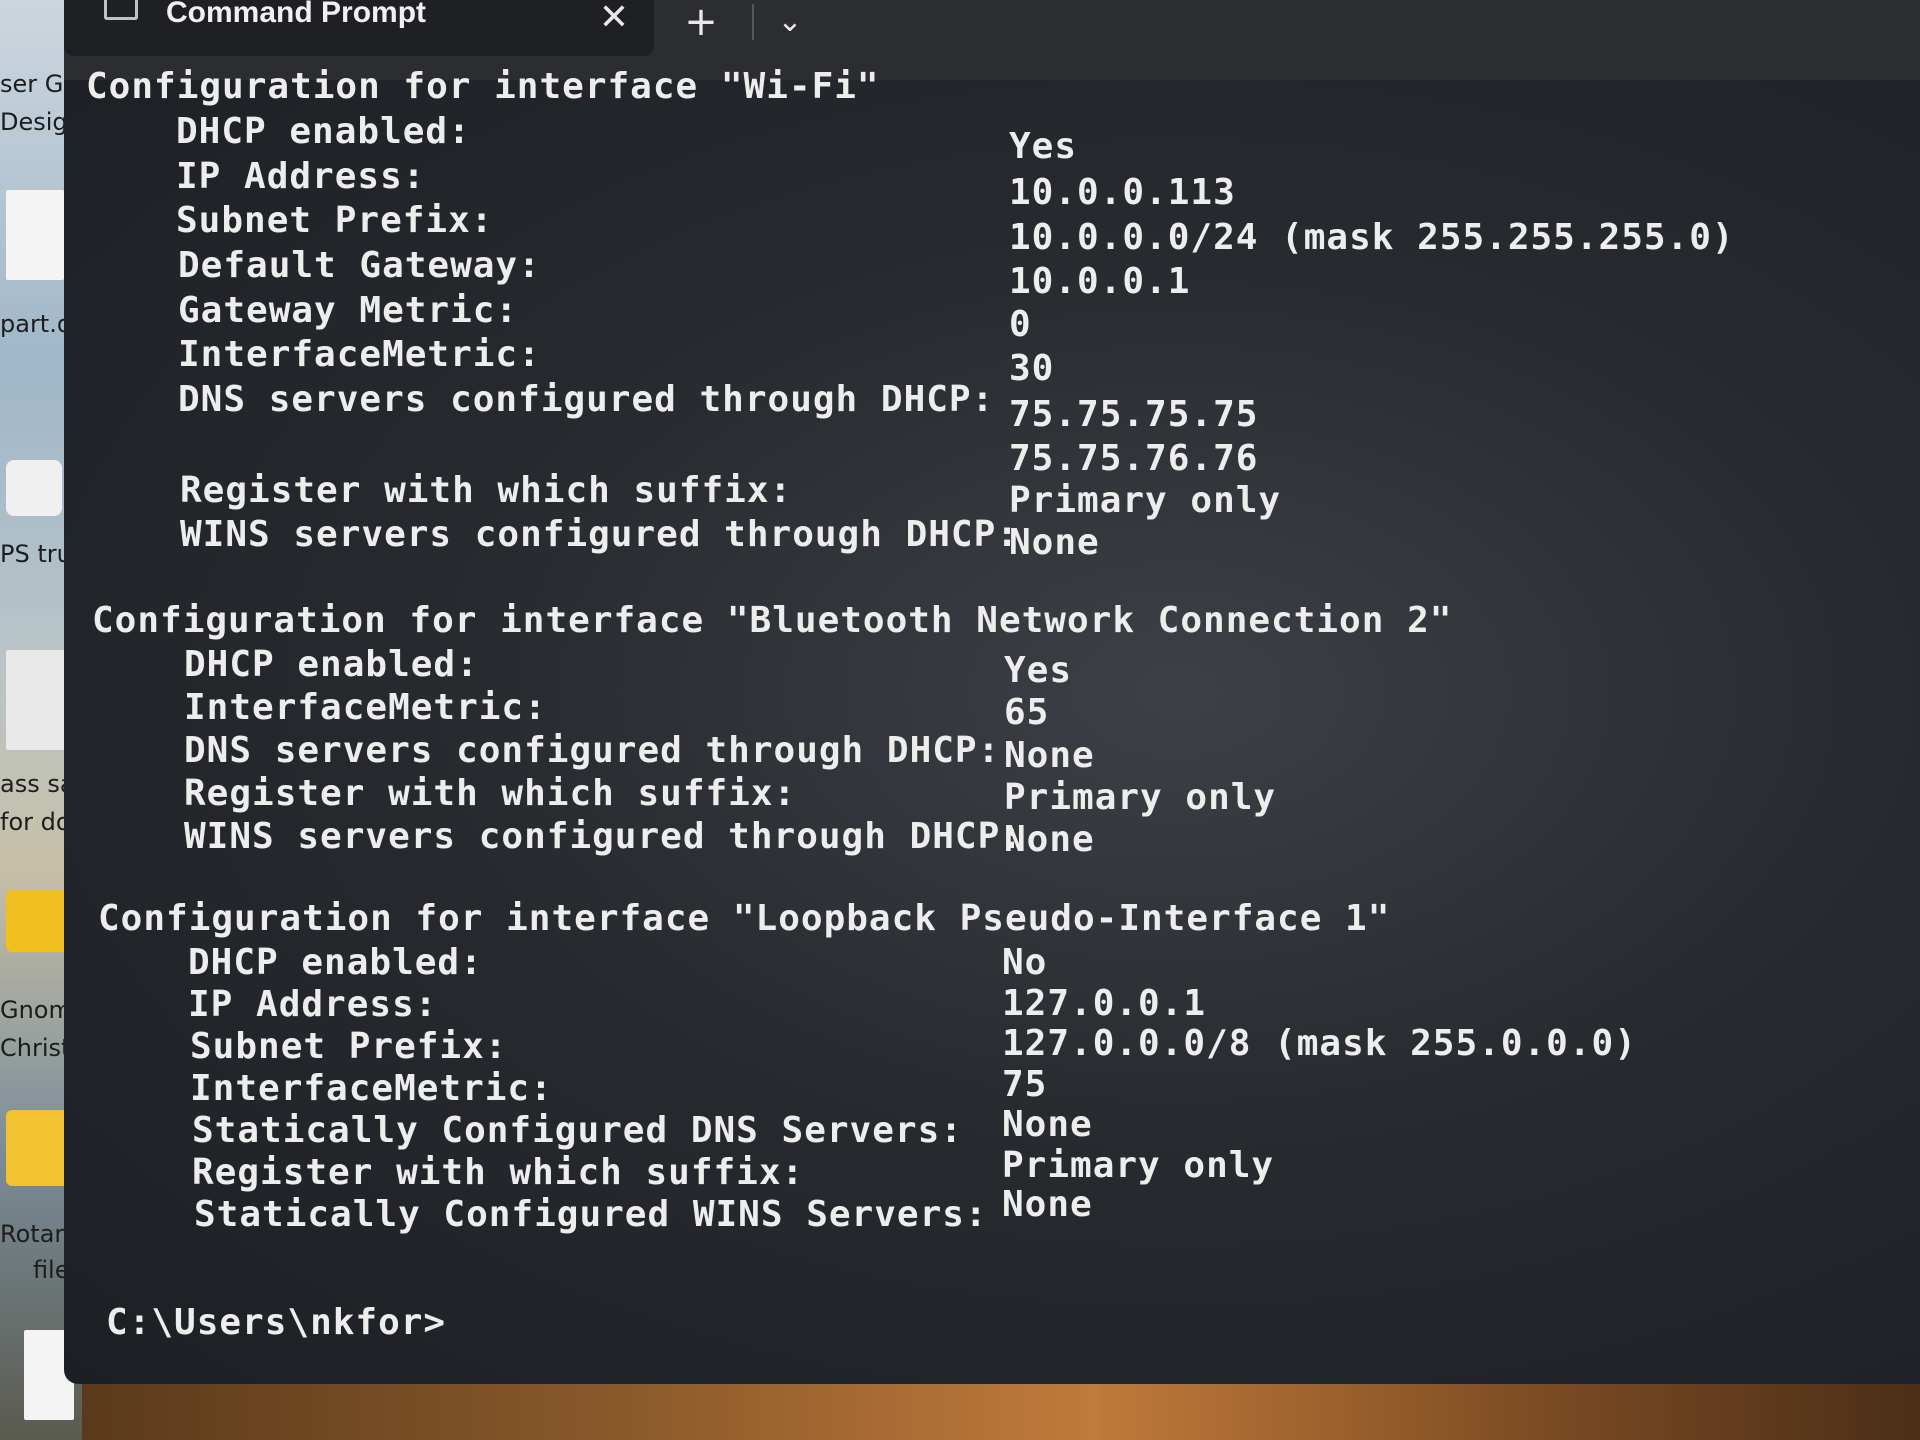 The height and width of the screenshot is (1440, 1920). I want to click on new-tab-button: +, so click(701, 22).